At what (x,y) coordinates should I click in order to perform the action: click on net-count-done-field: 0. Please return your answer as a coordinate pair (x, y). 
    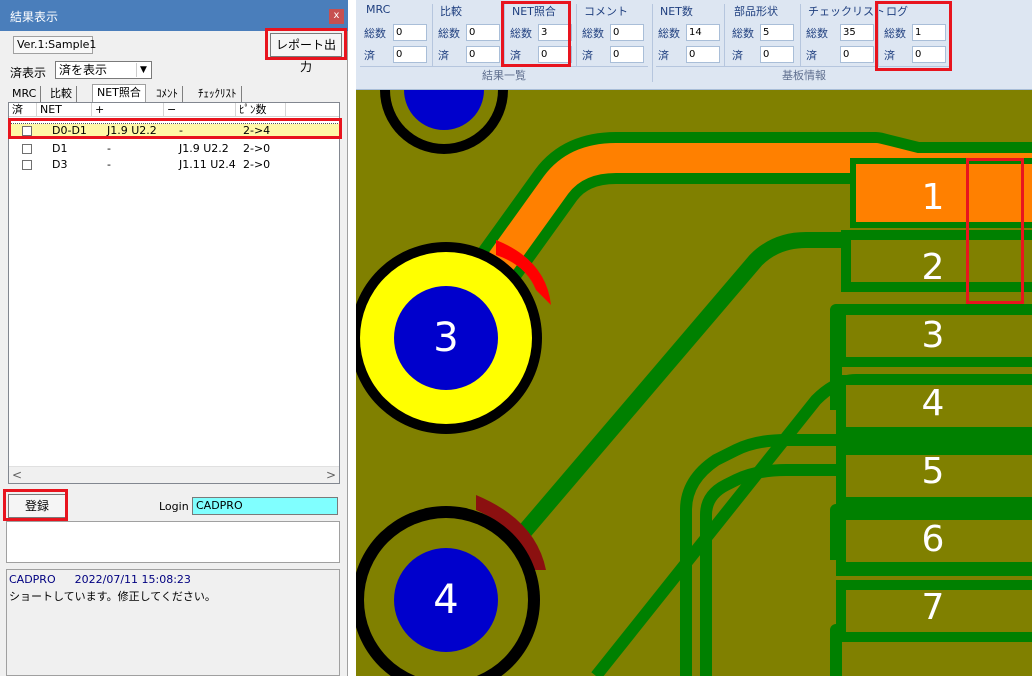
    Looking at the image, I should click on (703, 54).